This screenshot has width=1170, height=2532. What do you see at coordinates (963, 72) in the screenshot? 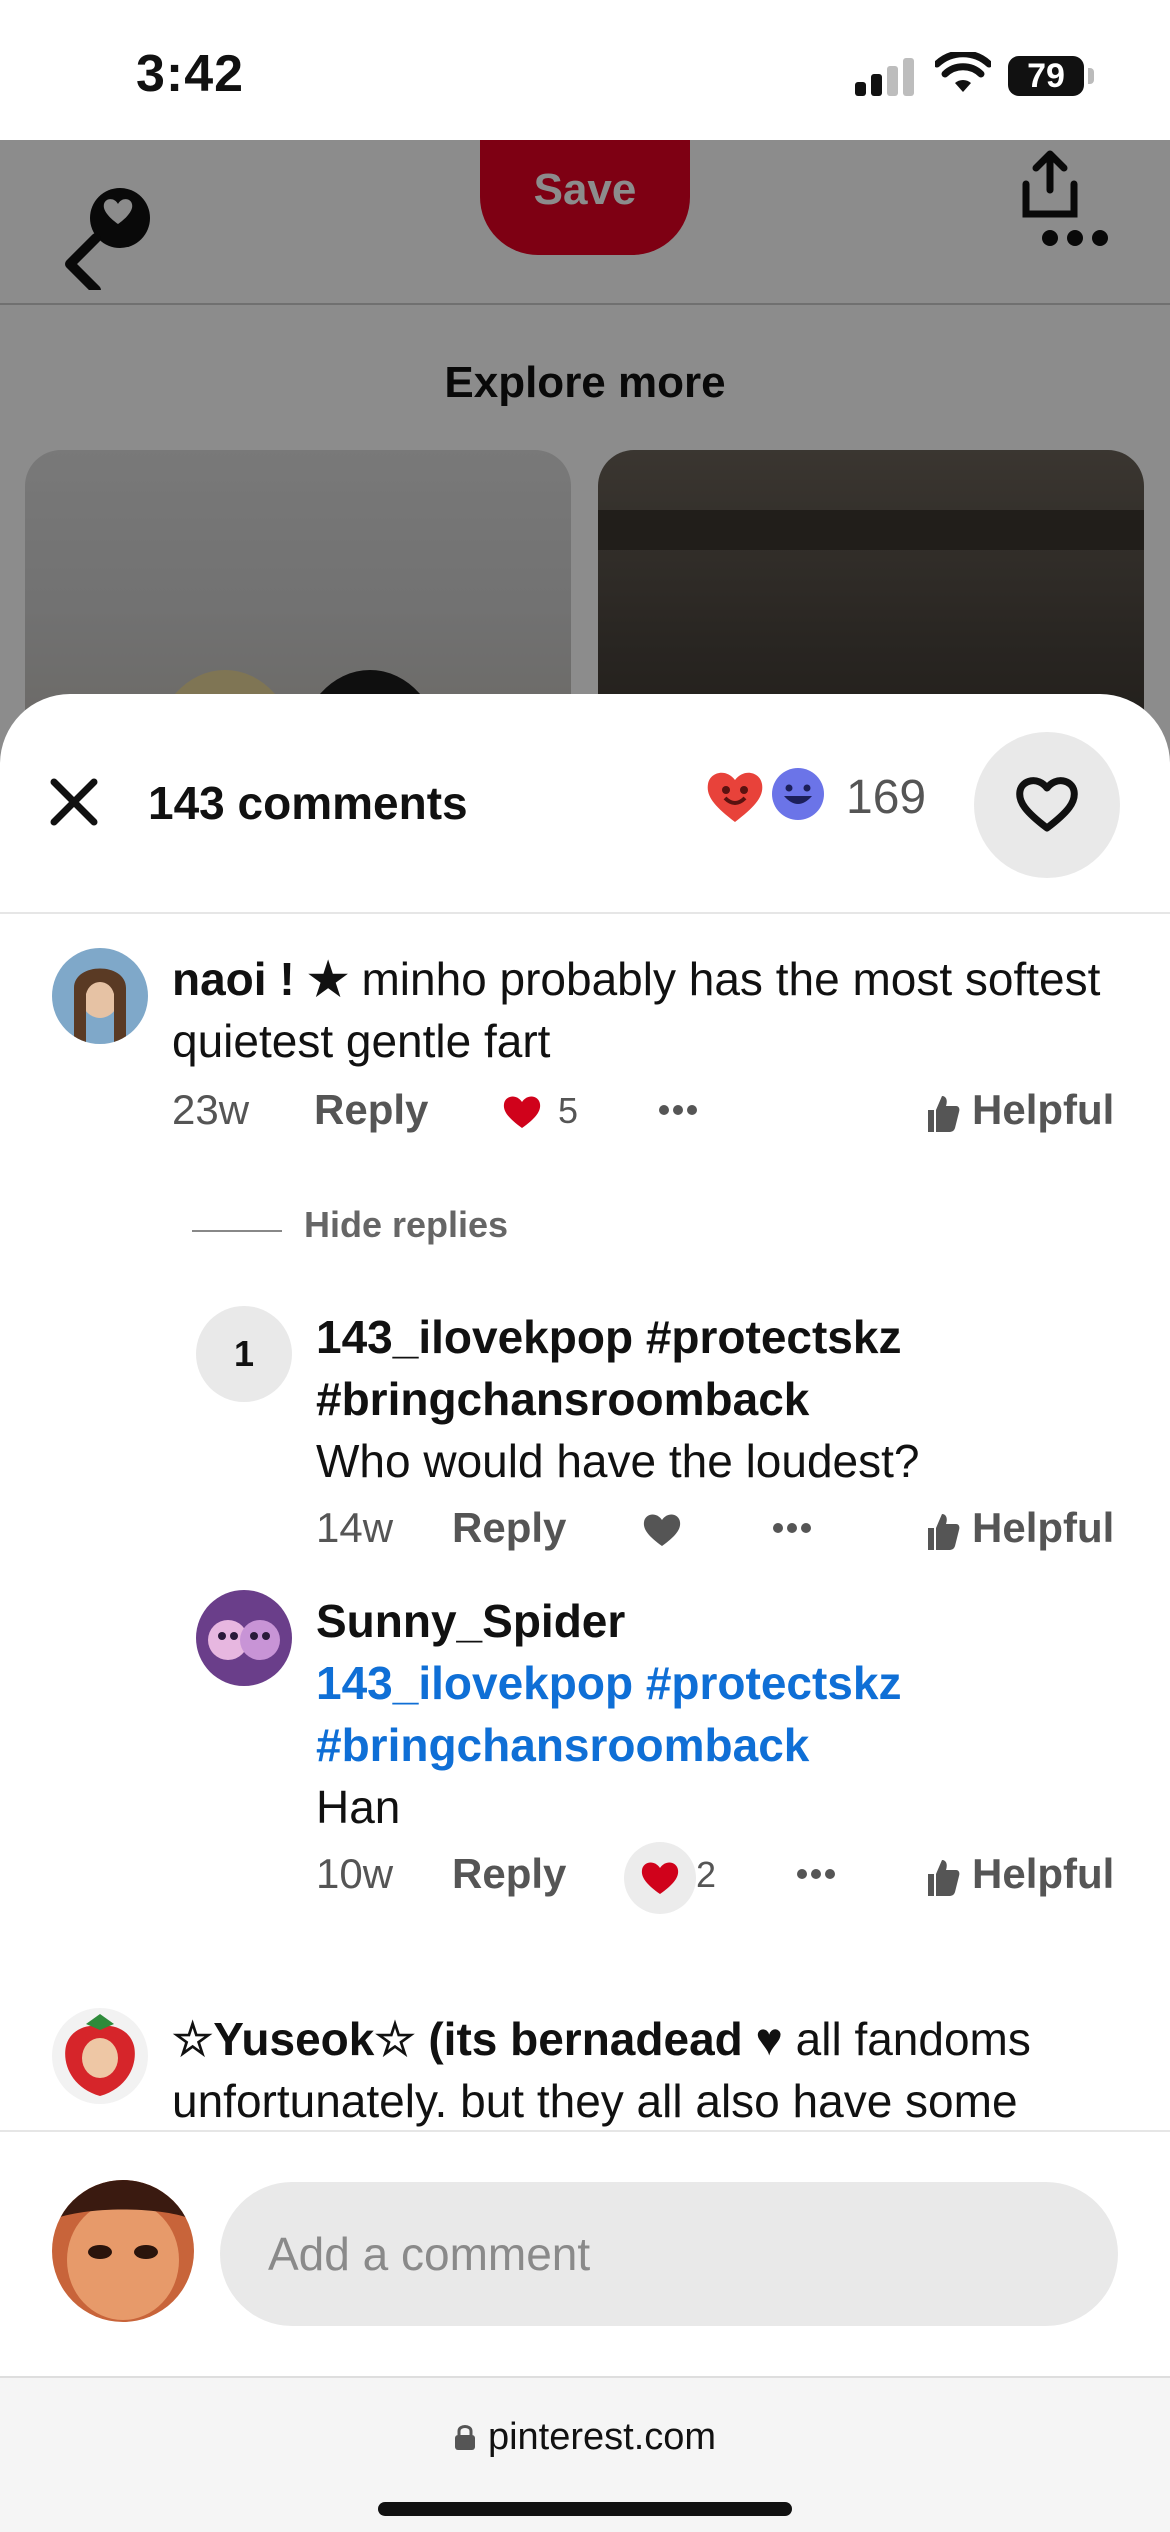
I see `wifi-icon` at bounding box center [963, 72].